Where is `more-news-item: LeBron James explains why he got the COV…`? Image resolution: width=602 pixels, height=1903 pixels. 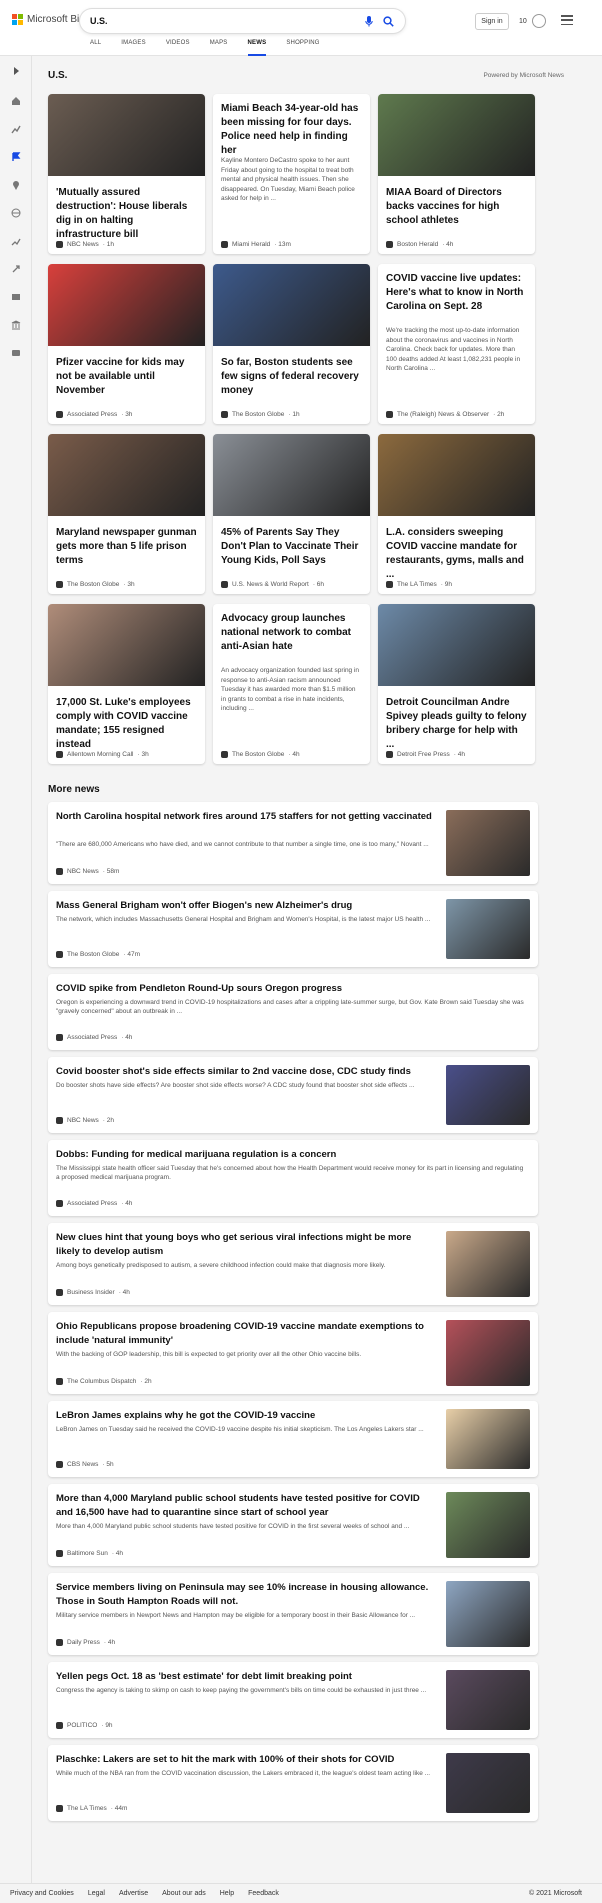 more-news-item: LeBron James explains why he got the COV… is located at coordinates (293, 1439).